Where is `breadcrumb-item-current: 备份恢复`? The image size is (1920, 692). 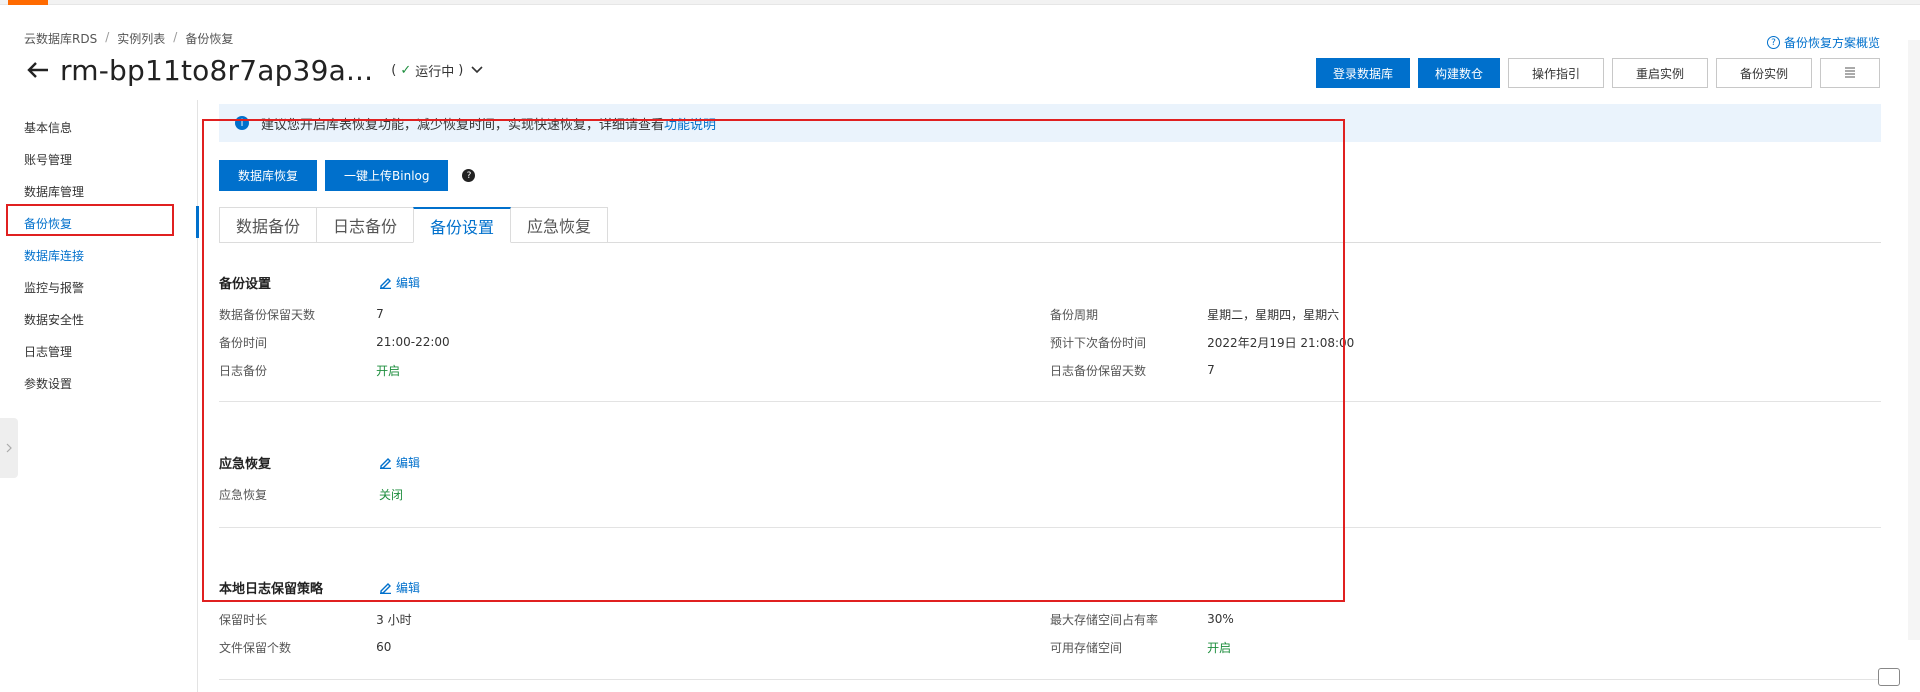
breadcrumb-item-current: 备份恢复 is located at coordinates (209, 39).